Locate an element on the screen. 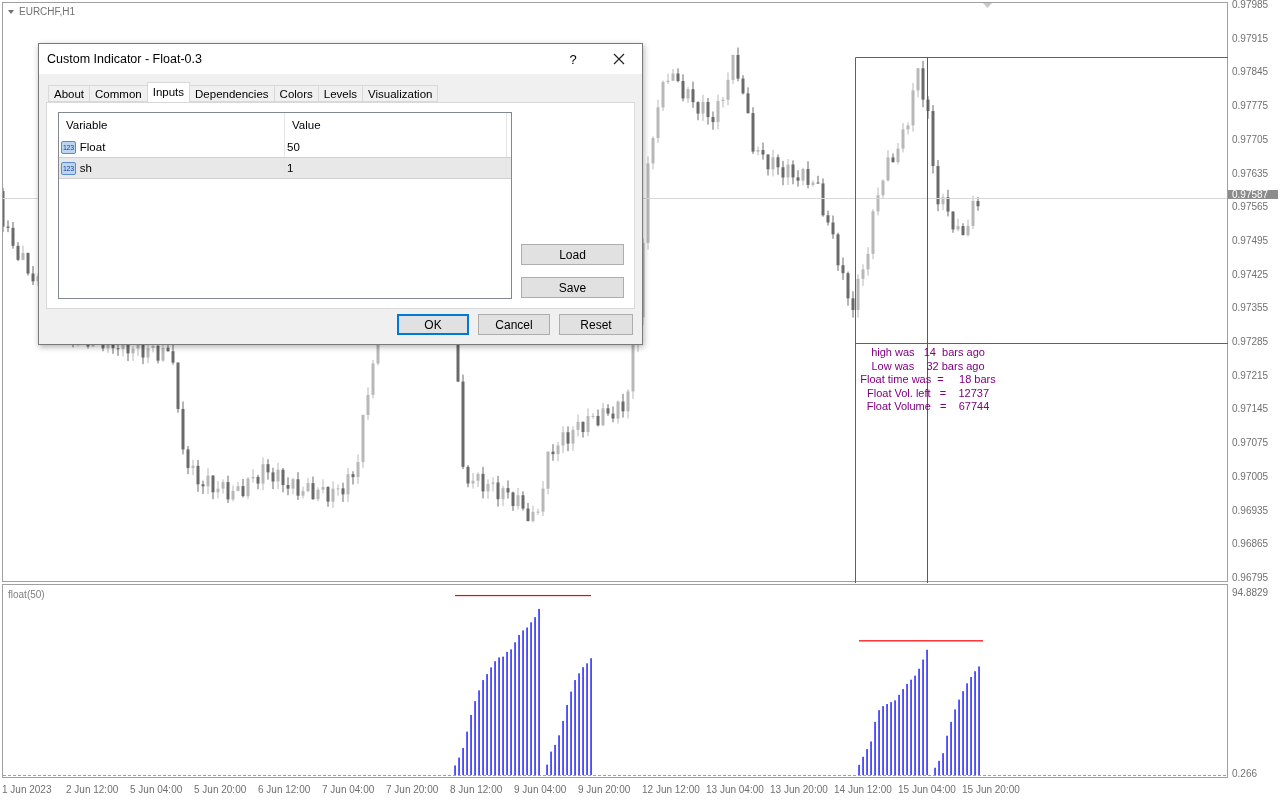 The height and width of the screenshot is (800, 1280). dialog-tab: Colors is located at coordinates (296, 93).